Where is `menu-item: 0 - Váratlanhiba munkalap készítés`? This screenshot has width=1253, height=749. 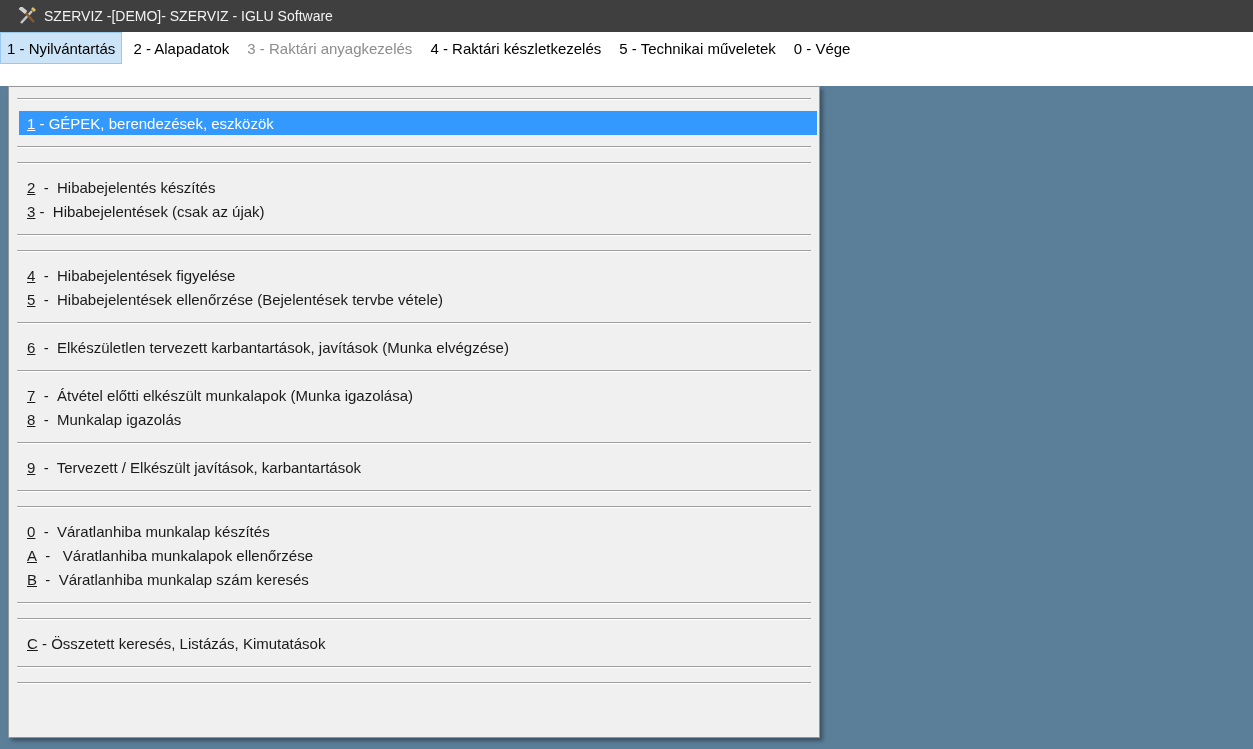 menu-item: 0 - Váratlanhiba munkalap készítés is located at coordinates (414, 531).